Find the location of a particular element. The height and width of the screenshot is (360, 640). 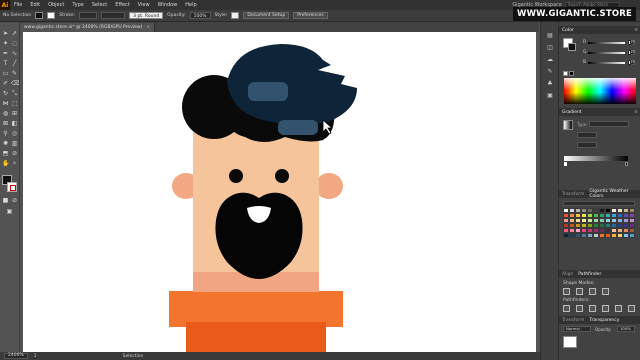

green-slider: G 255 is located at coordinates (609, 52).